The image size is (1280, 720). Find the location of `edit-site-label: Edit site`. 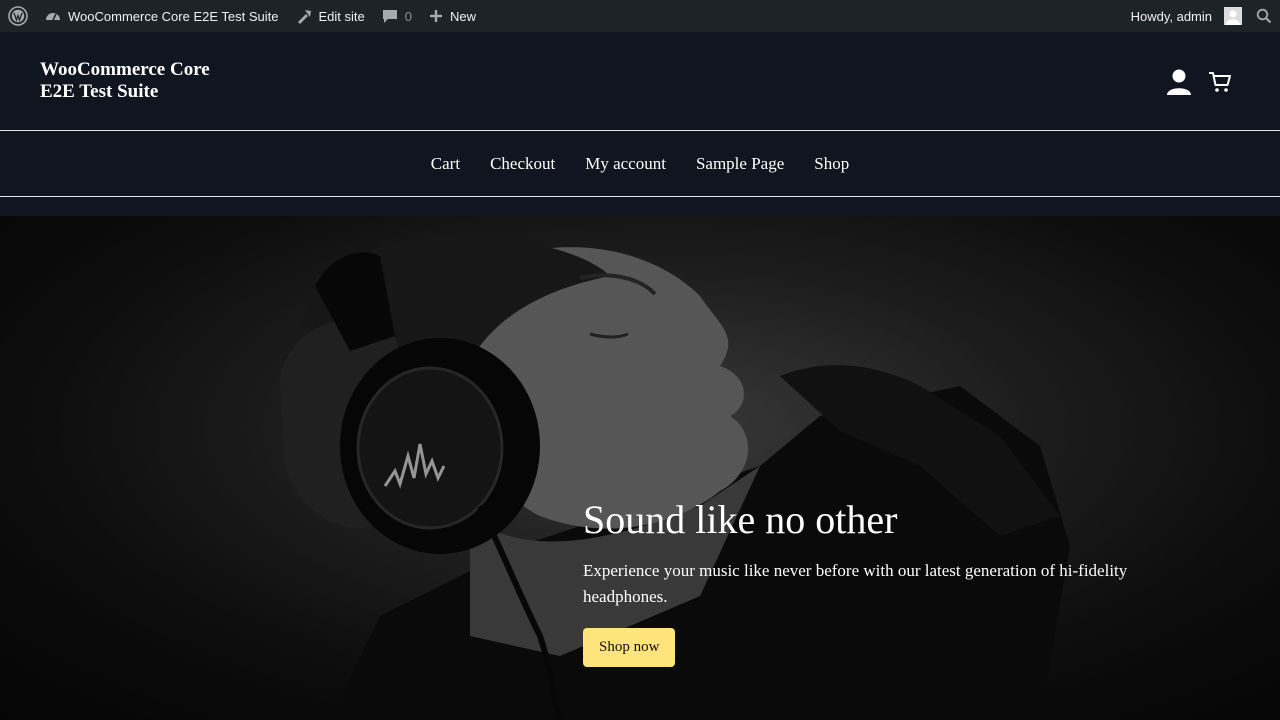

edit-site-label: Edit site is located at coordinates (341, 16).